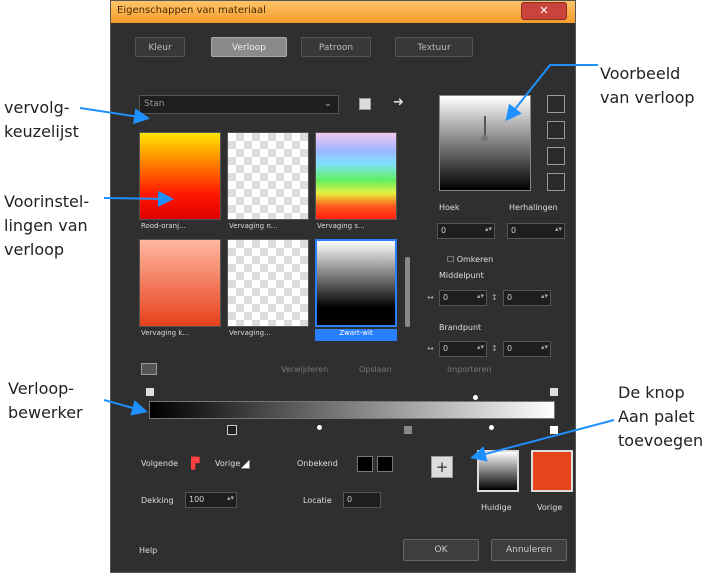 This screenshot has width=704, height=573. What do you see at coordinates (551, 93) in the screenshot?
I see `arrow-preview` at bounding box center [551, 93].